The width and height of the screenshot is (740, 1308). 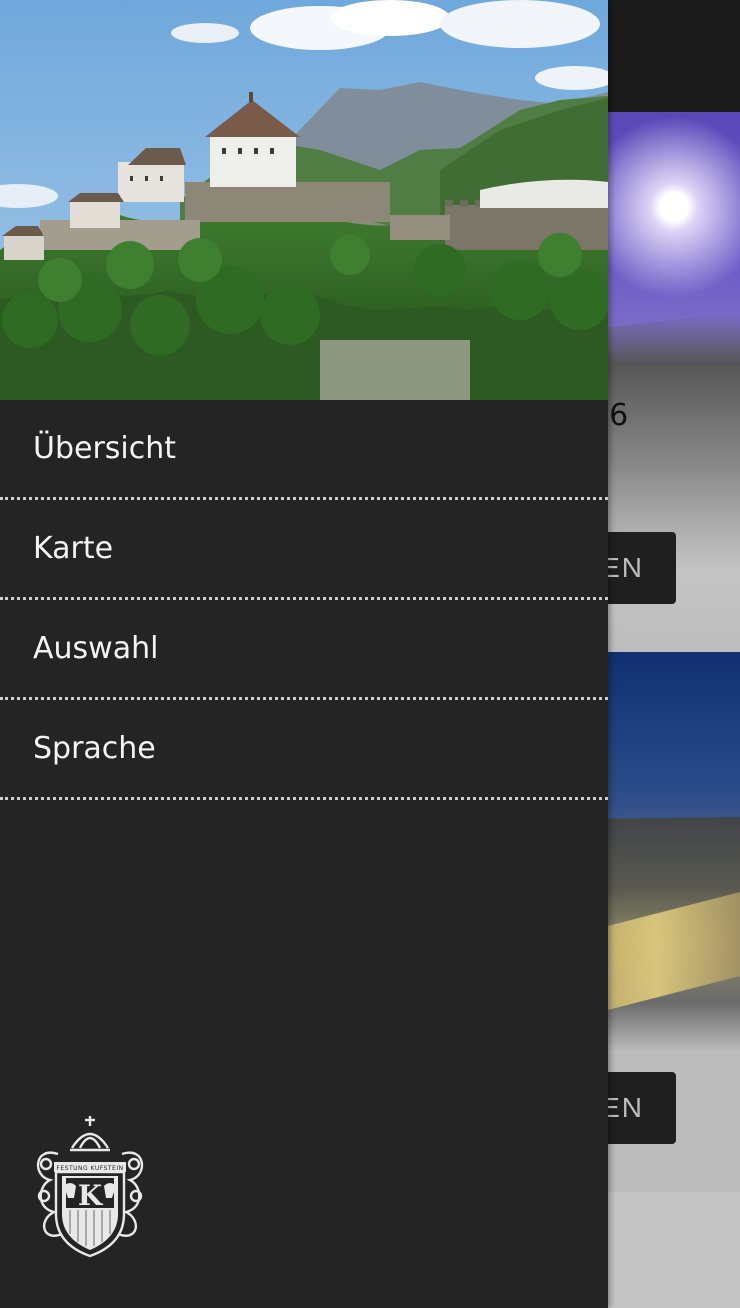 I want to click on menu-item-selection: Auswahl, so click(x=304, y=650).